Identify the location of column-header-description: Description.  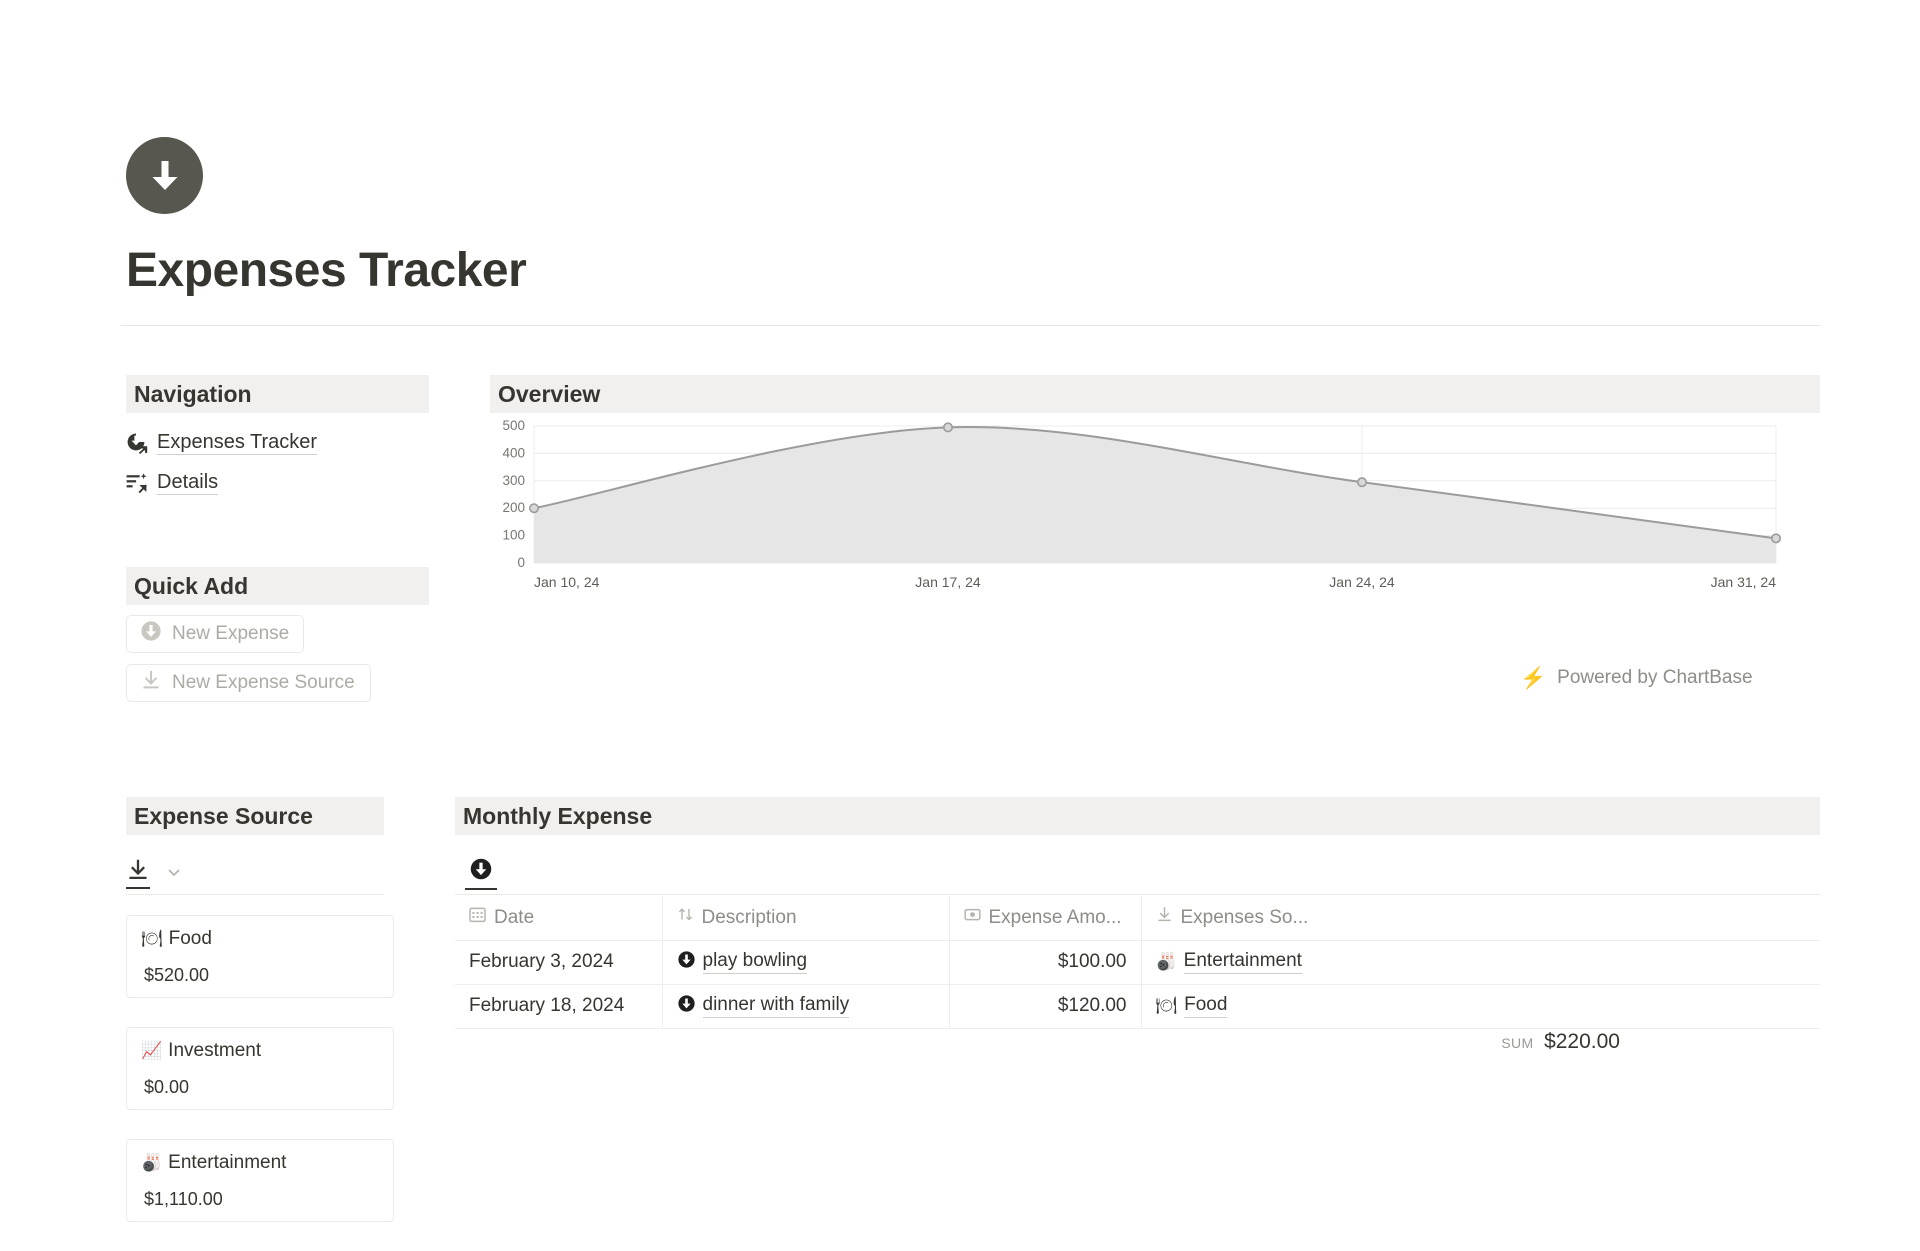
(805, 918).